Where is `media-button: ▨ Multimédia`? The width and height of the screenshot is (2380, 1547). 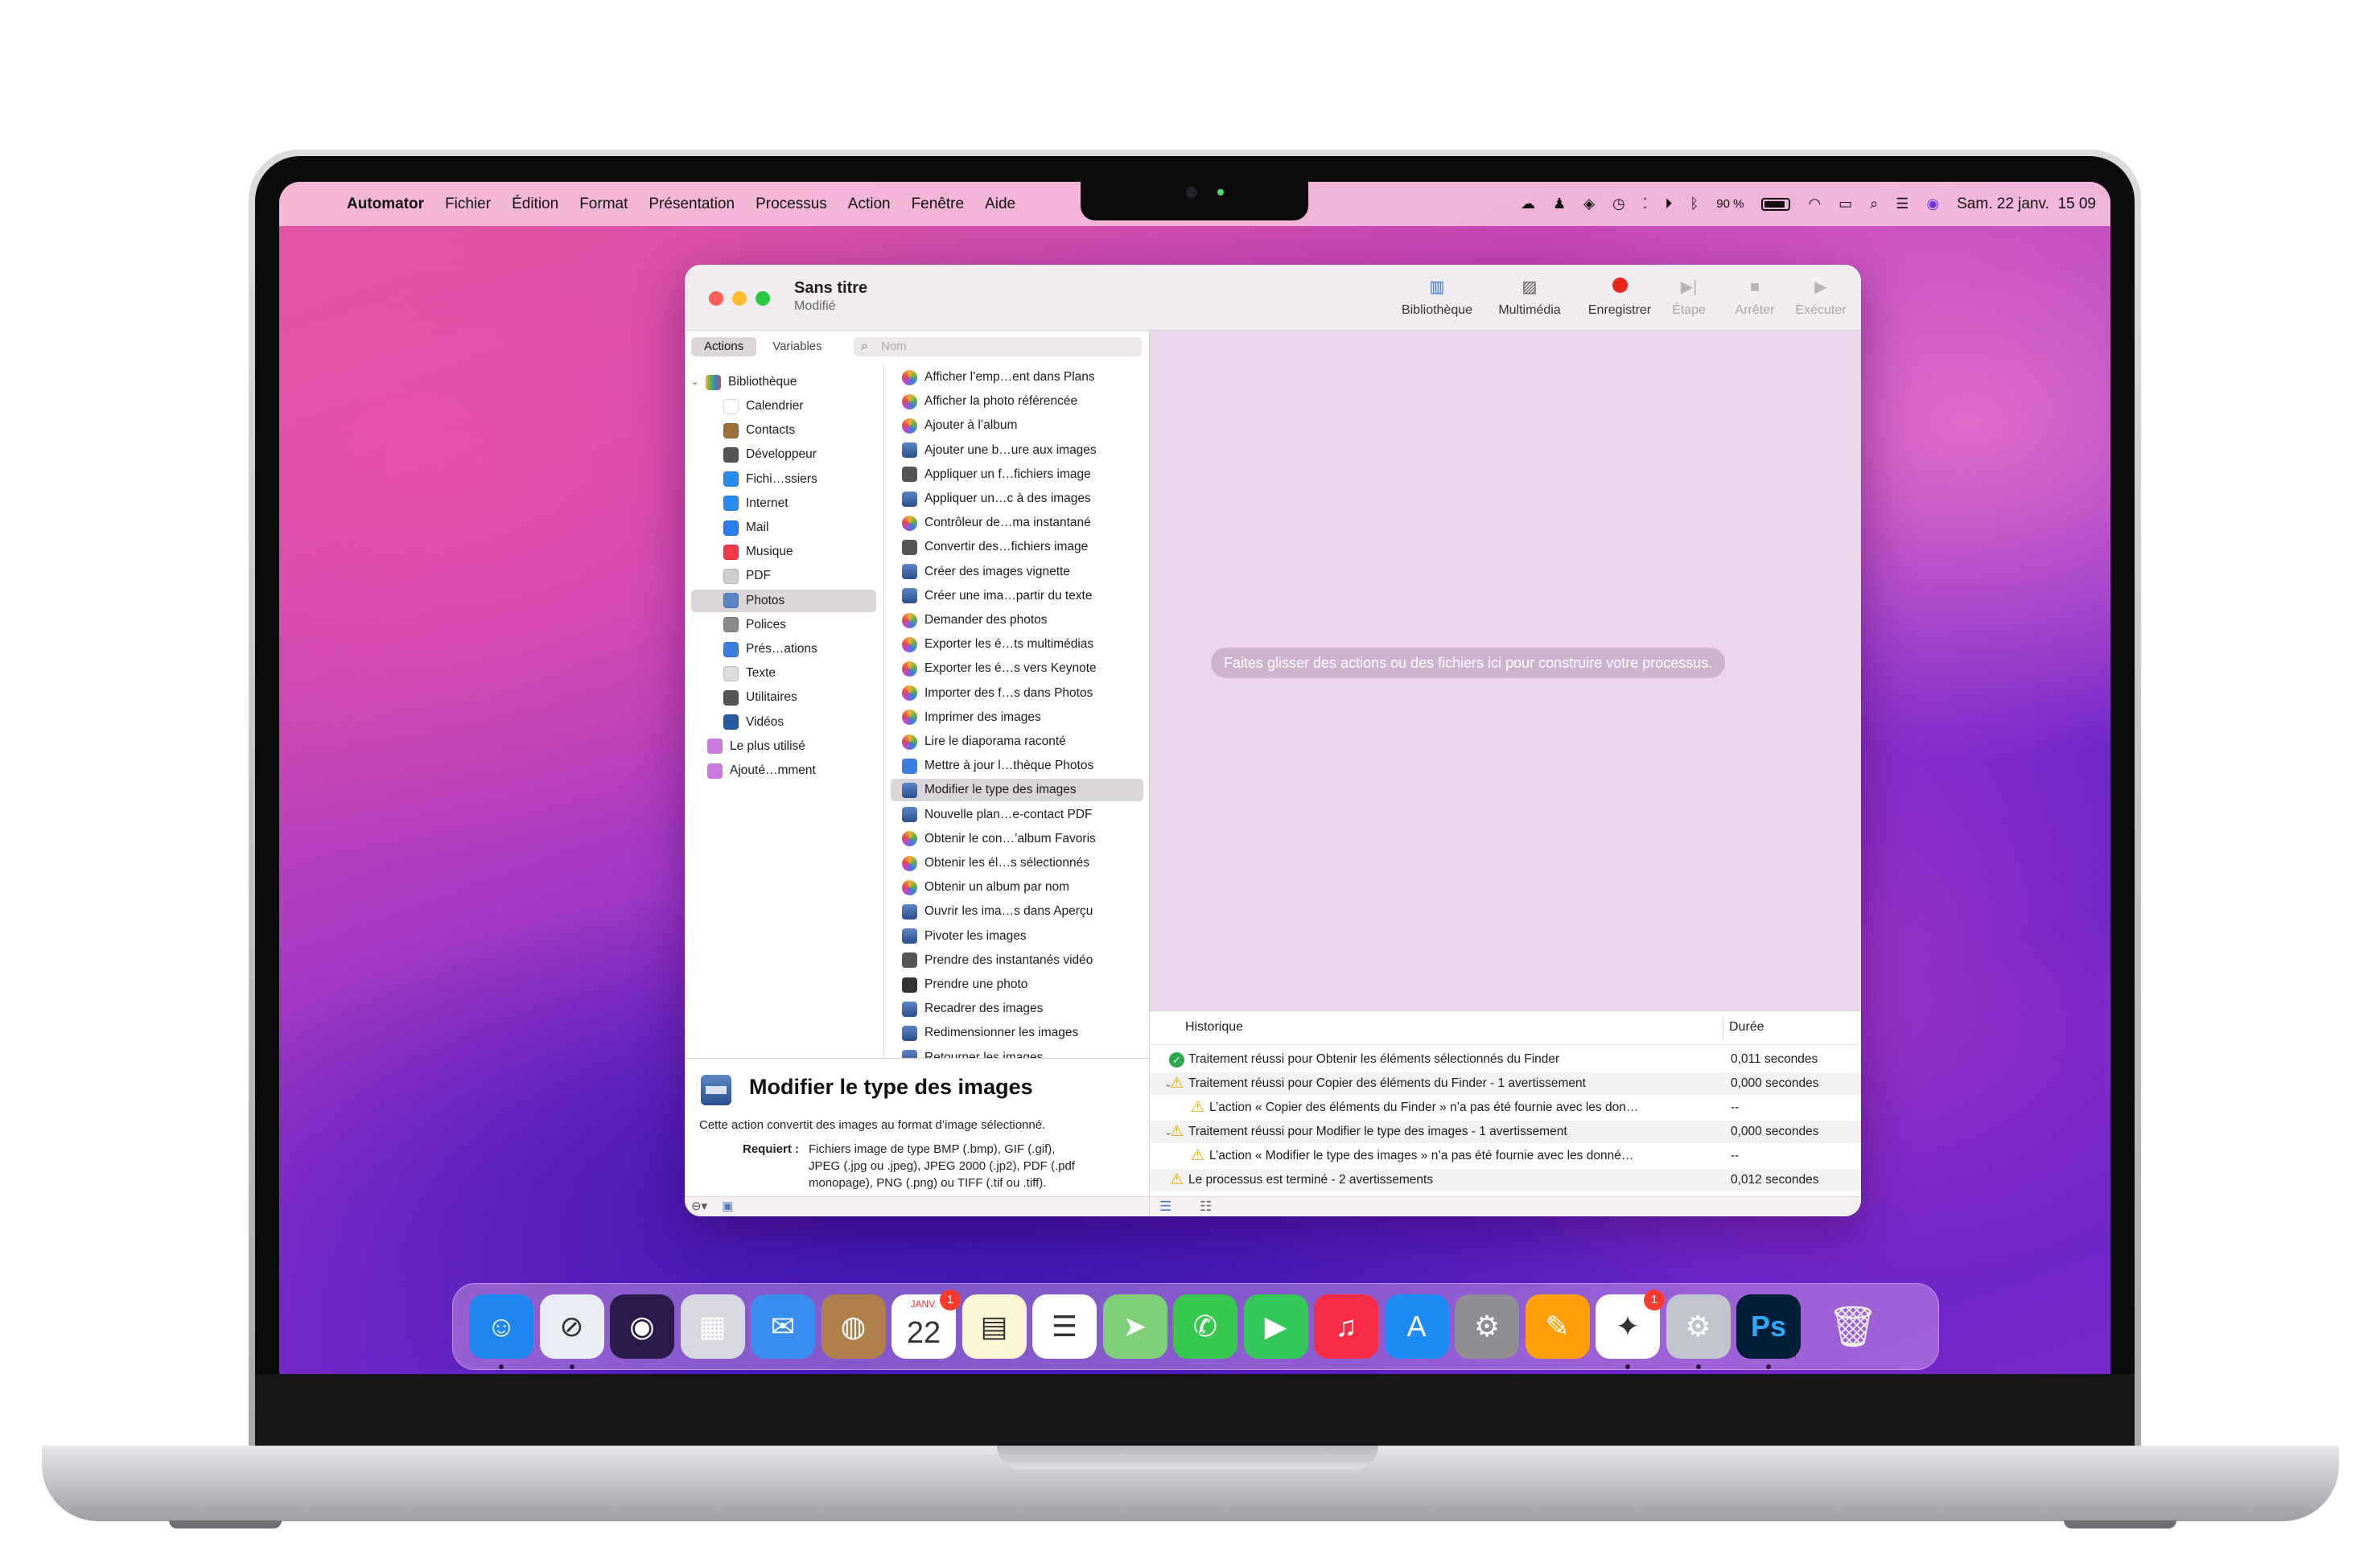 media-button: ▨ Multimédia is located at coordinates (1529, 298).